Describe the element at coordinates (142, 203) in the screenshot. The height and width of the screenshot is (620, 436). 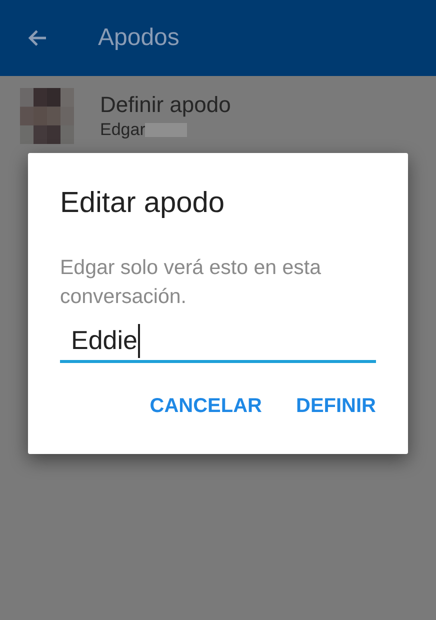
I see `dialog-title: Editar apodo` at that location.